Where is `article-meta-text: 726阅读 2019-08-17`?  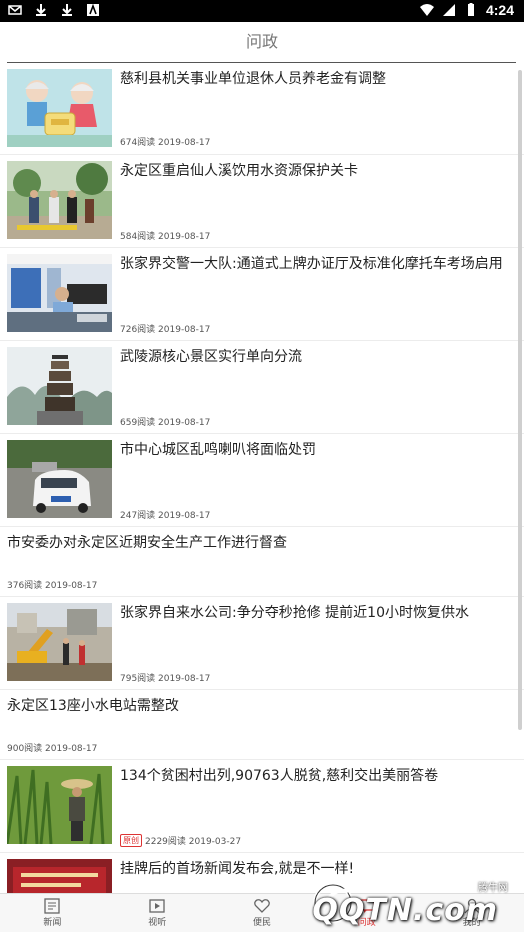
article-meta-text: 726阅读 2019-08-17 is located at coordinates (165, 330).